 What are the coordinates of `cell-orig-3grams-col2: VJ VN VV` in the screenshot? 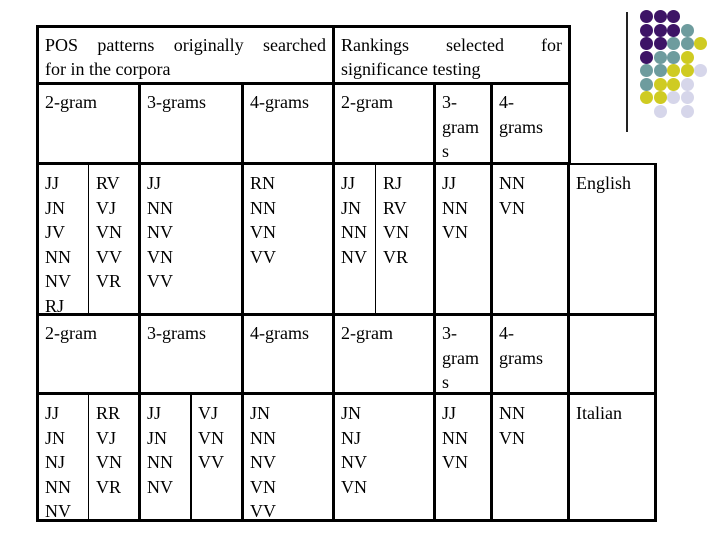 It's located at (211, 436).